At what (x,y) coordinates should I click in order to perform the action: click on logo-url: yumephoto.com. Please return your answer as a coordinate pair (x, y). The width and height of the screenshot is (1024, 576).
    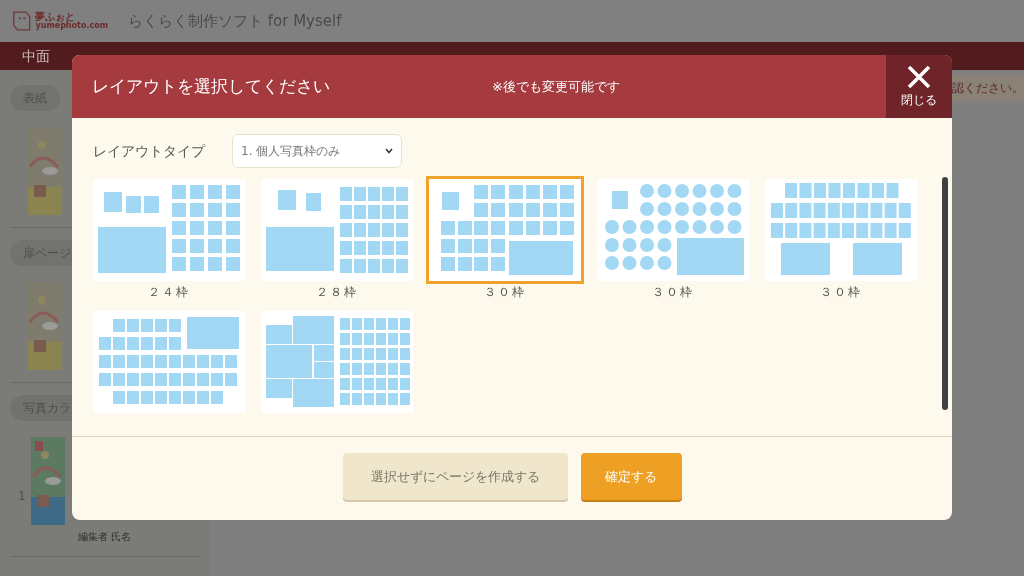
    Looking at the image, I should click on (71, 26).